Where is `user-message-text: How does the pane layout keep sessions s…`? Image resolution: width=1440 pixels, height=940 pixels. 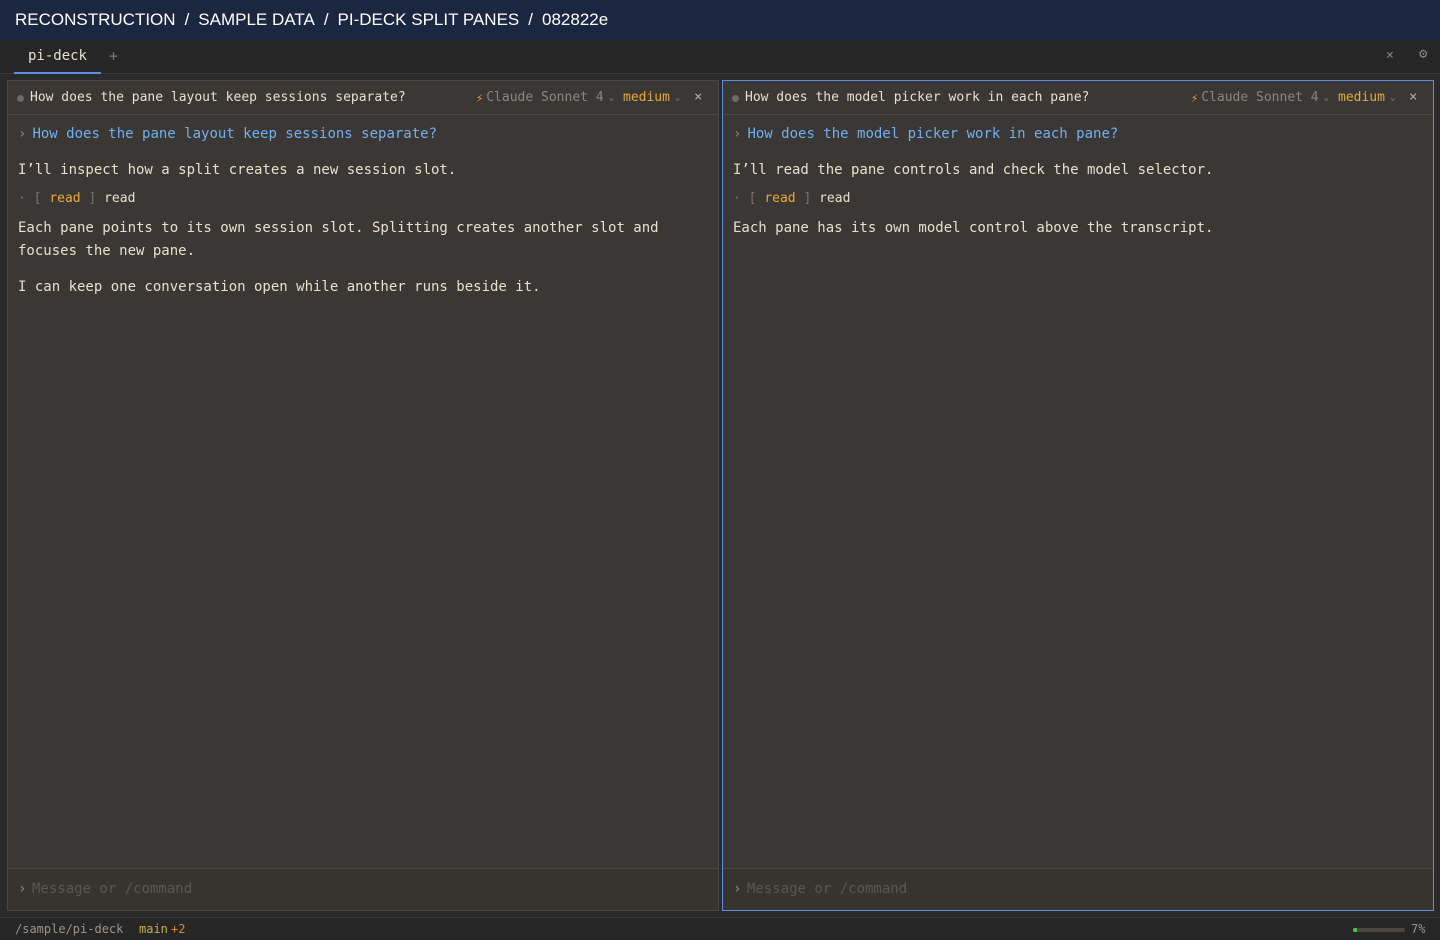
user-message-text: How does the pane layout keep sessions s… is located at coordinates (235, 134).